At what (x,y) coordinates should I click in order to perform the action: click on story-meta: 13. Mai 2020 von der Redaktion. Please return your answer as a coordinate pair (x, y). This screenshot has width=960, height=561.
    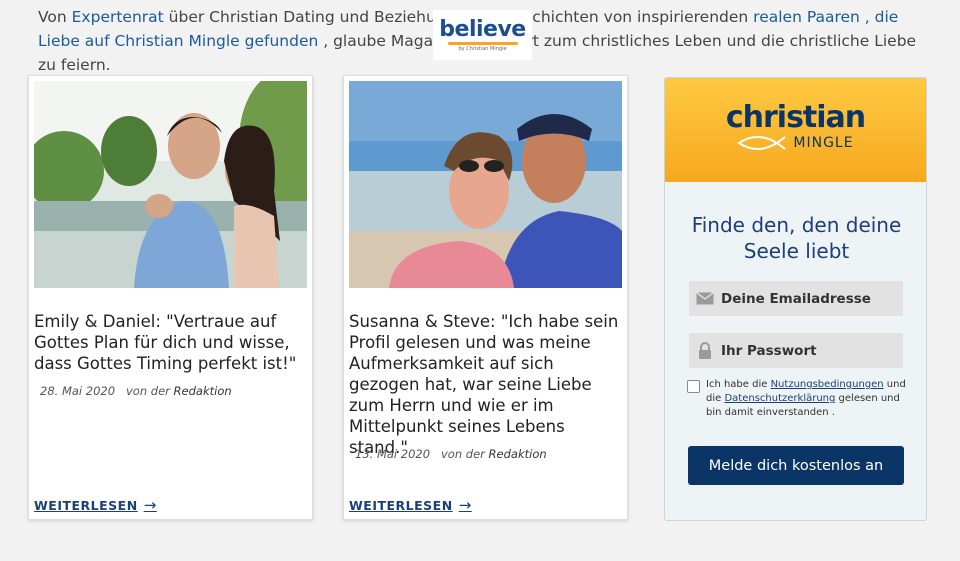
    Looking at the image, I should click on (451, 454).